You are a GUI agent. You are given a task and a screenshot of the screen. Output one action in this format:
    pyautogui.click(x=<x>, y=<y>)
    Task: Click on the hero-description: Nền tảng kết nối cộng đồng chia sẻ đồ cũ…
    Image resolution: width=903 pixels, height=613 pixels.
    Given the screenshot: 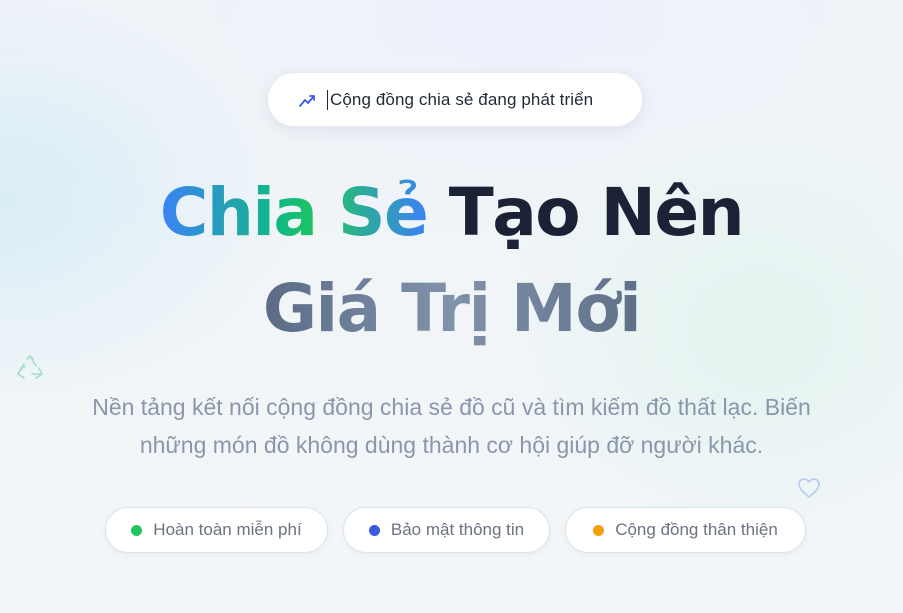 What is the action you would take?
    pyautogui.click(x=451, y=426)
    